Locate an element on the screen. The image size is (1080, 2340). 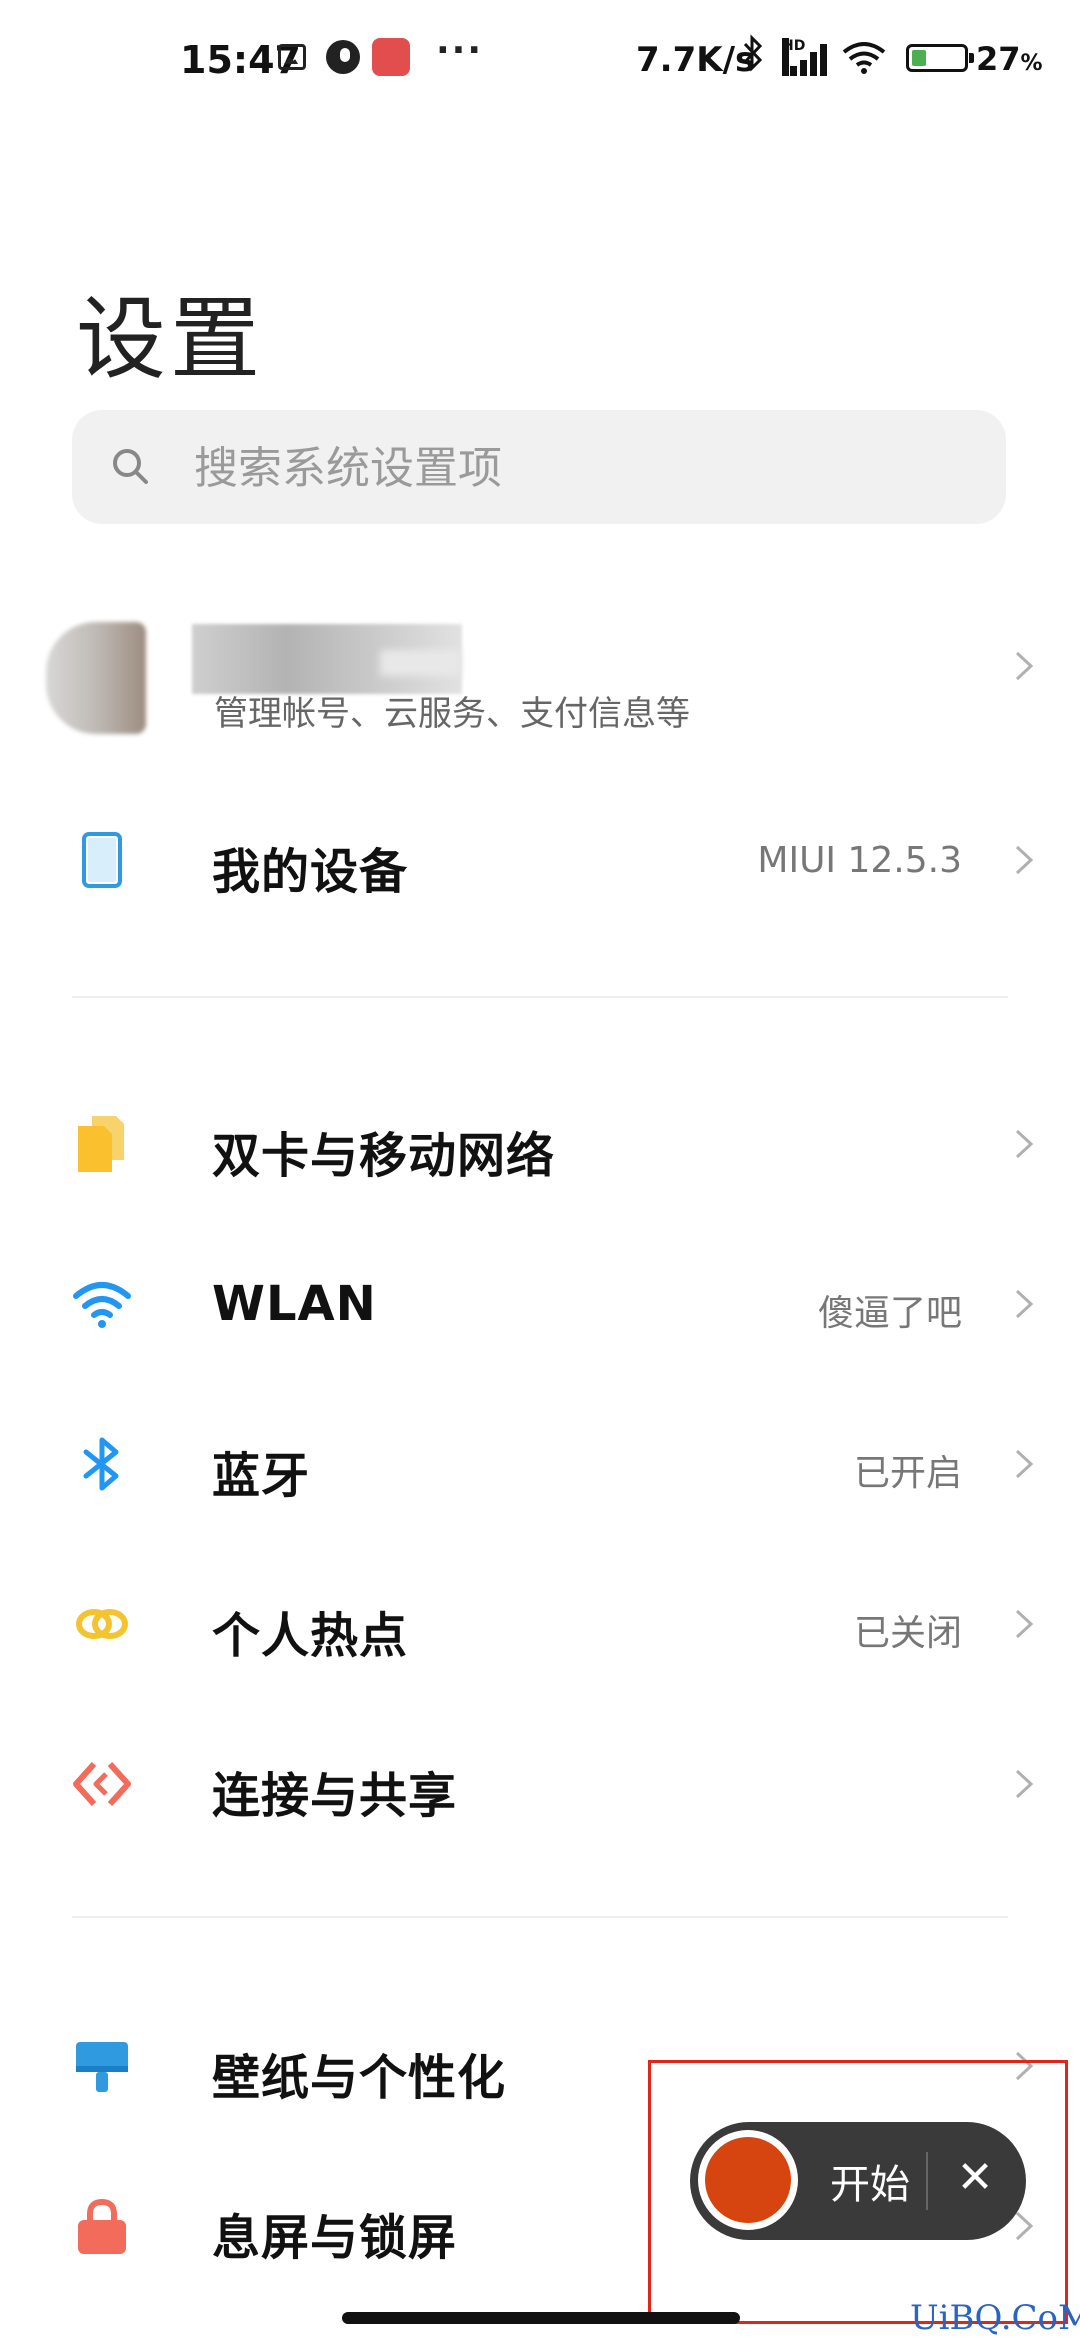
row-label: 连接与共享 is located at coordinates (335, 1796).